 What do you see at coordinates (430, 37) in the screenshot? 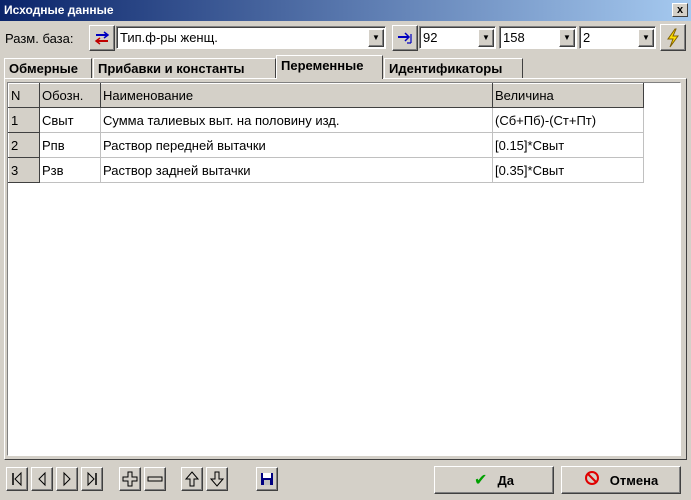
I see `size1-value: 92` at bounding box center [430, 37].